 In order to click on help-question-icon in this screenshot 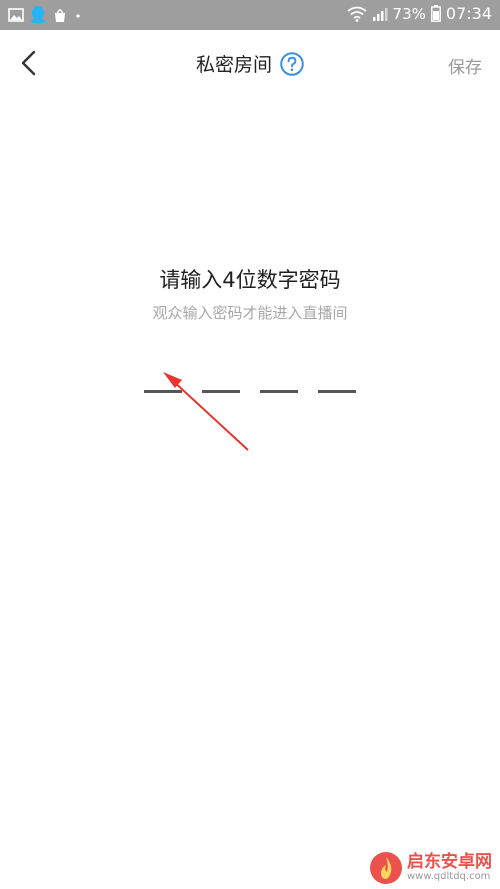, I will do `click(292, 63)`.